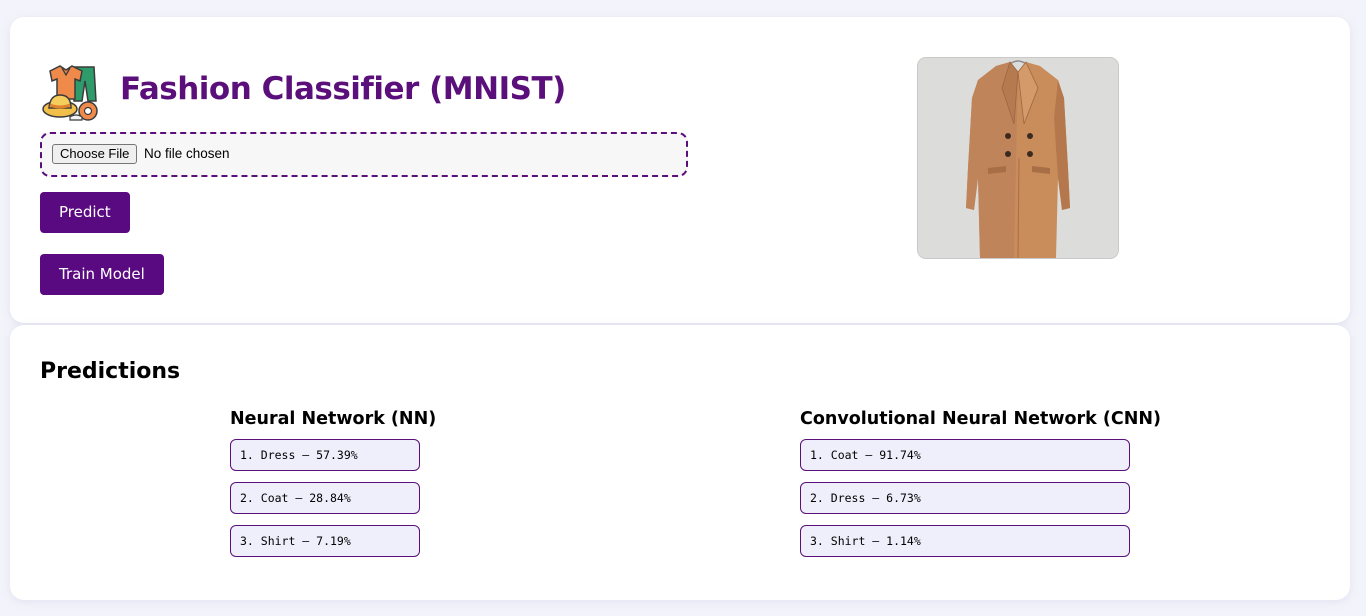  What do you see at coordinates (71, 92) in the screenshot?
I see `clothes-icon` at bounding box center [71, 92].